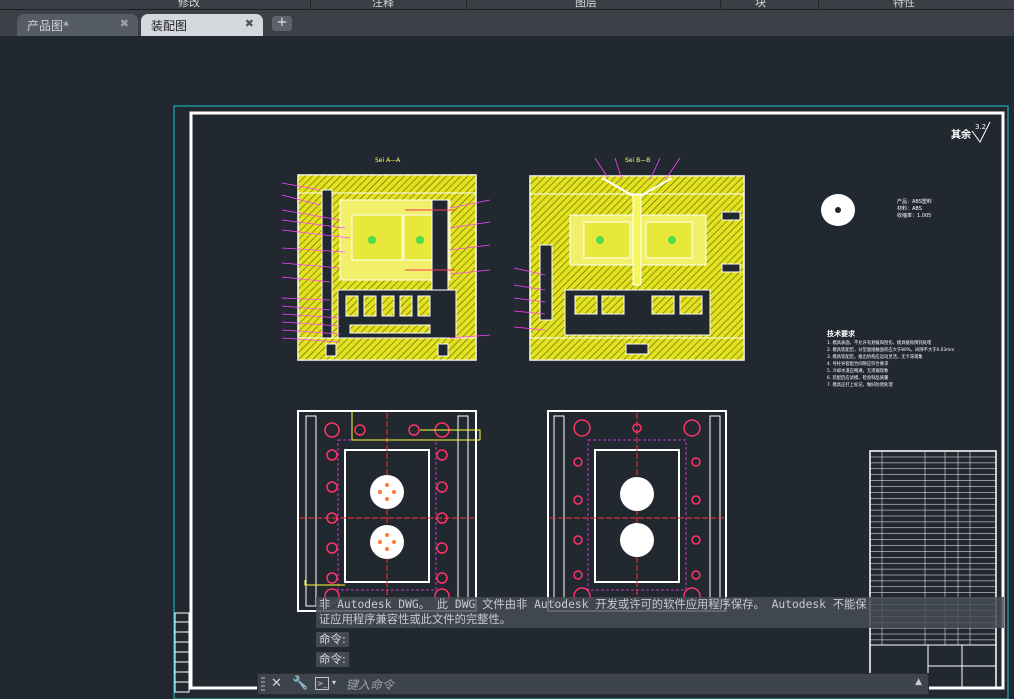 This screenshot has width=1014, height=699. I want to click on message-line-2: 证应用程序兼容性或此文件的完整性。, so click(415, 619).